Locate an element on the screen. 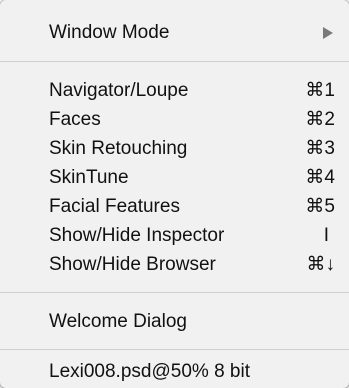  menu-item-shortcut: ⌘1 is located at coordinates (320, 90).